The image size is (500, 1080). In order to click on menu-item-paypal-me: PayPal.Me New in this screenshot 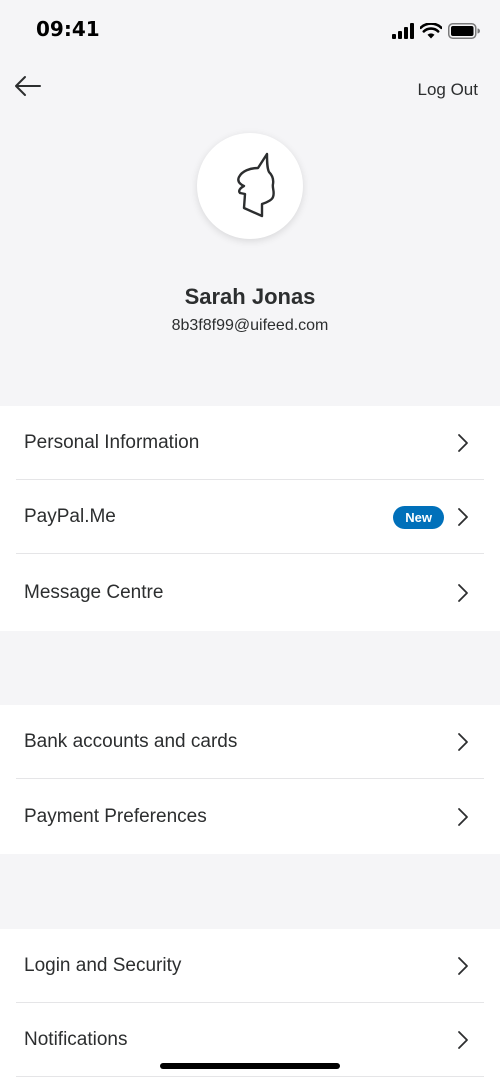, I will do `click(250, 517)`.